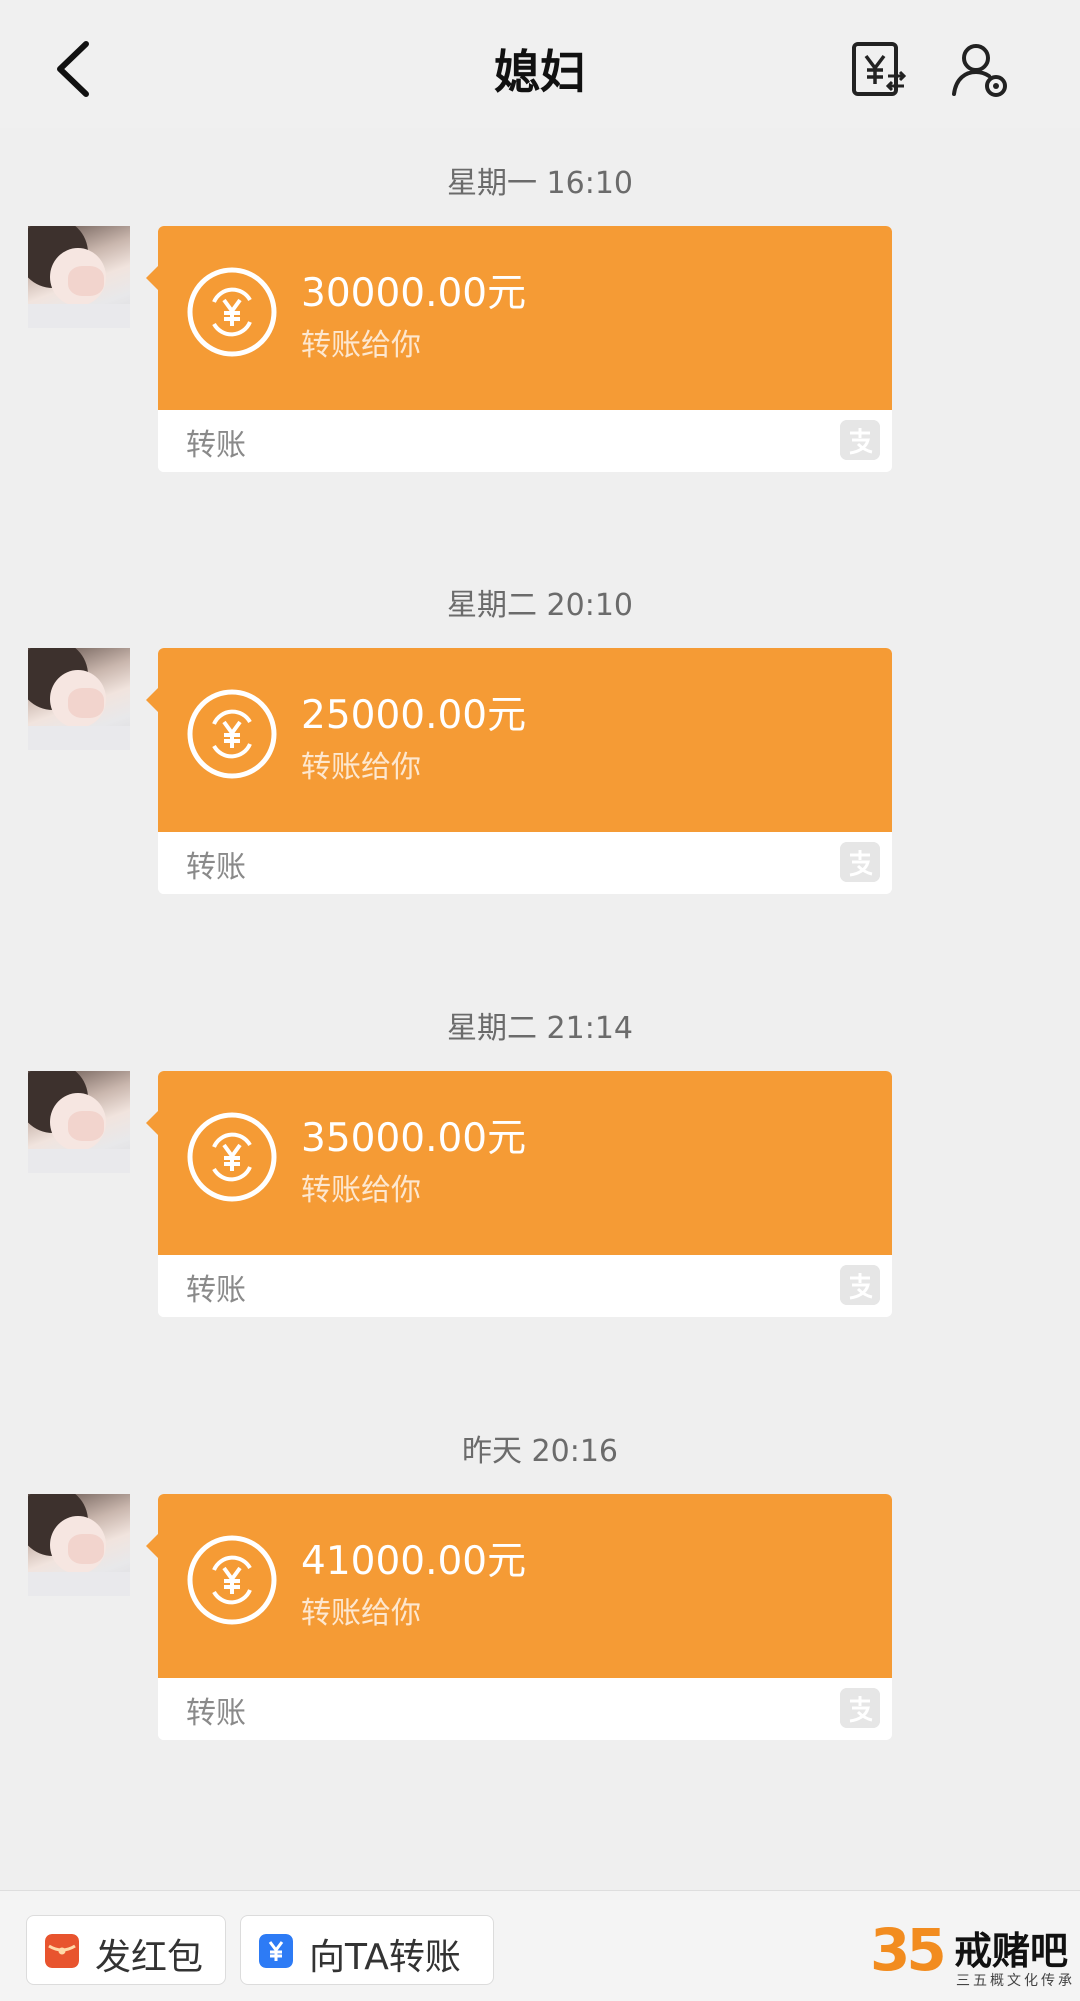 The image size is (1080, 2001). I want to click on top-bar: 媳妇, so click(540, 64).